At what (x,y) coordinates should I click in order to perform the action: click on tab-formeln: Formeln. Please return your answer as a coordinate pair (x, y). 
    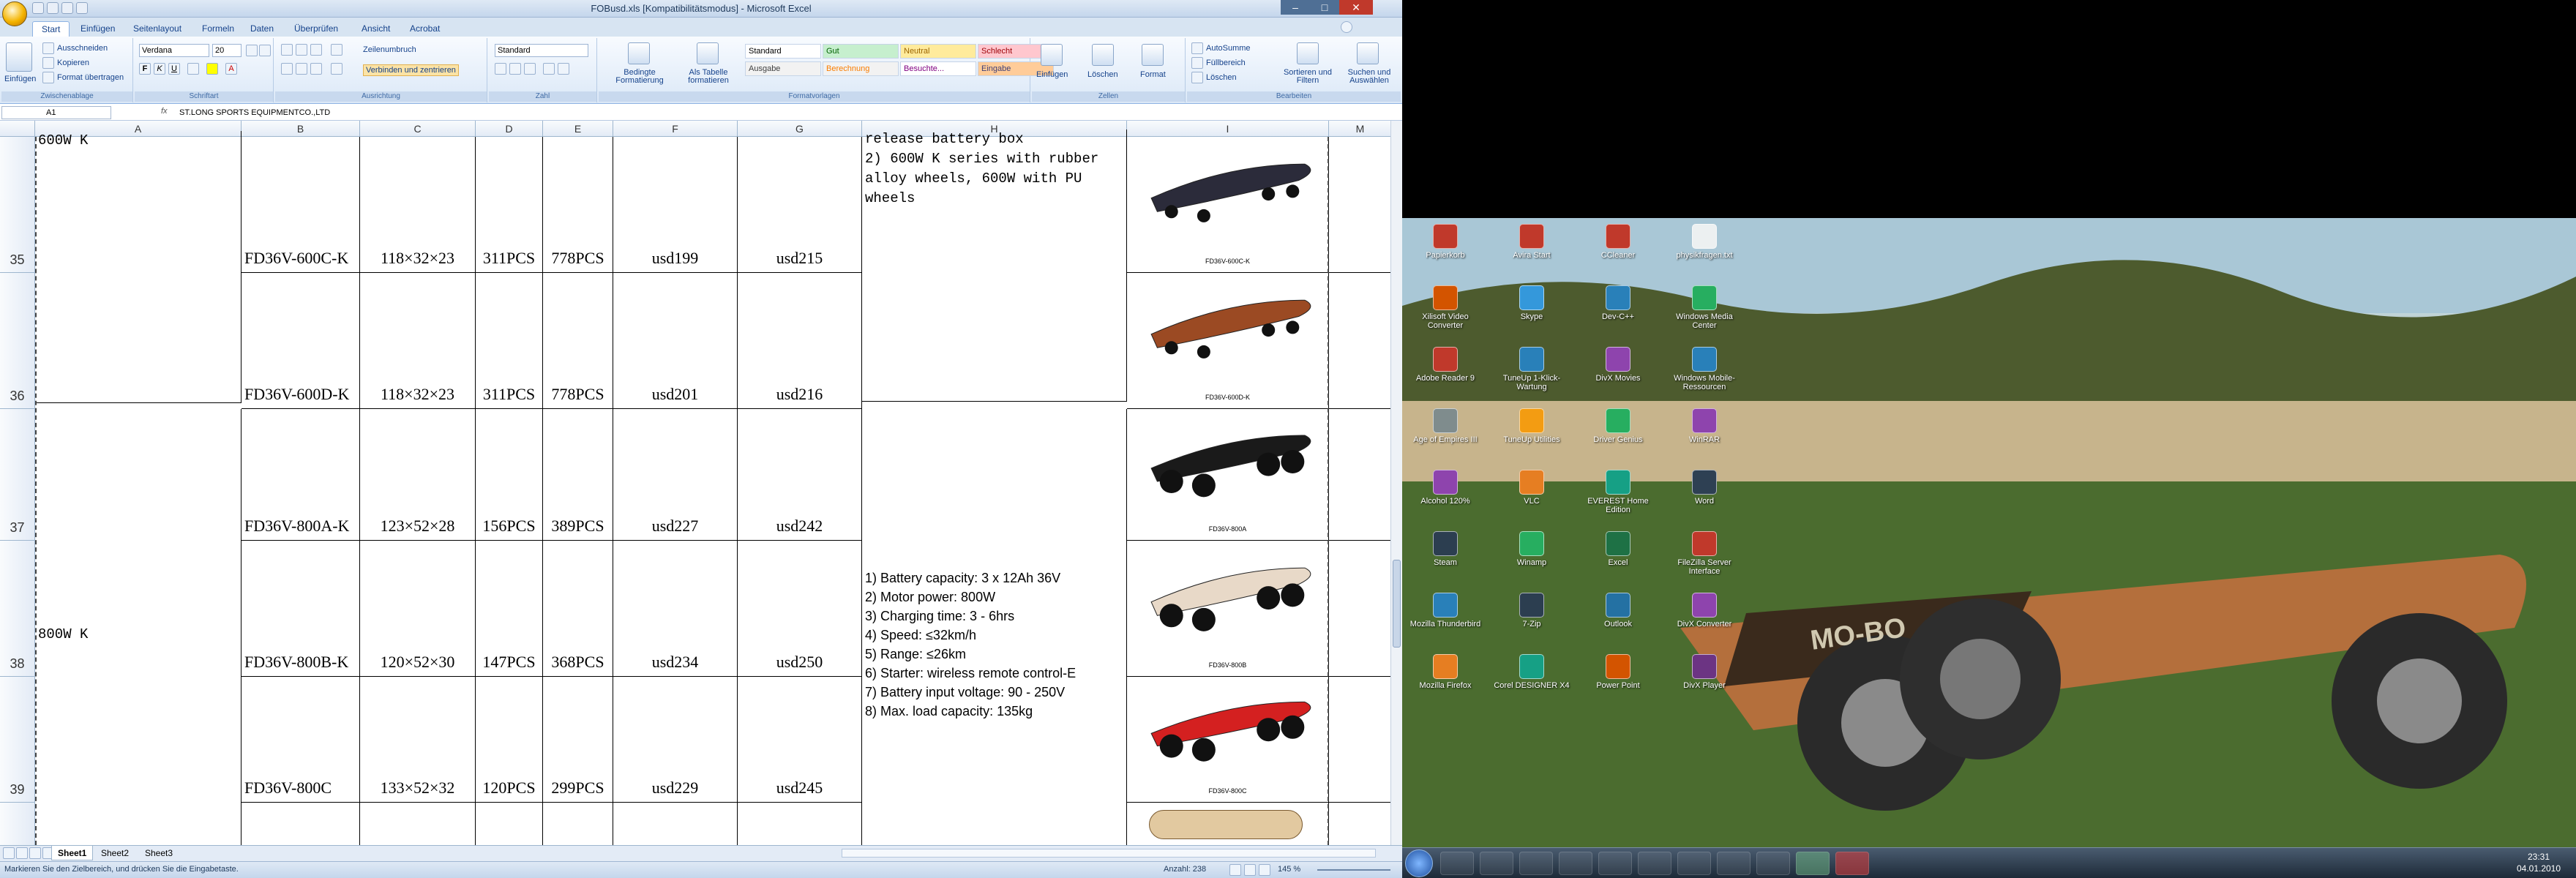
    Looking at the image, I should click on (218, 29).